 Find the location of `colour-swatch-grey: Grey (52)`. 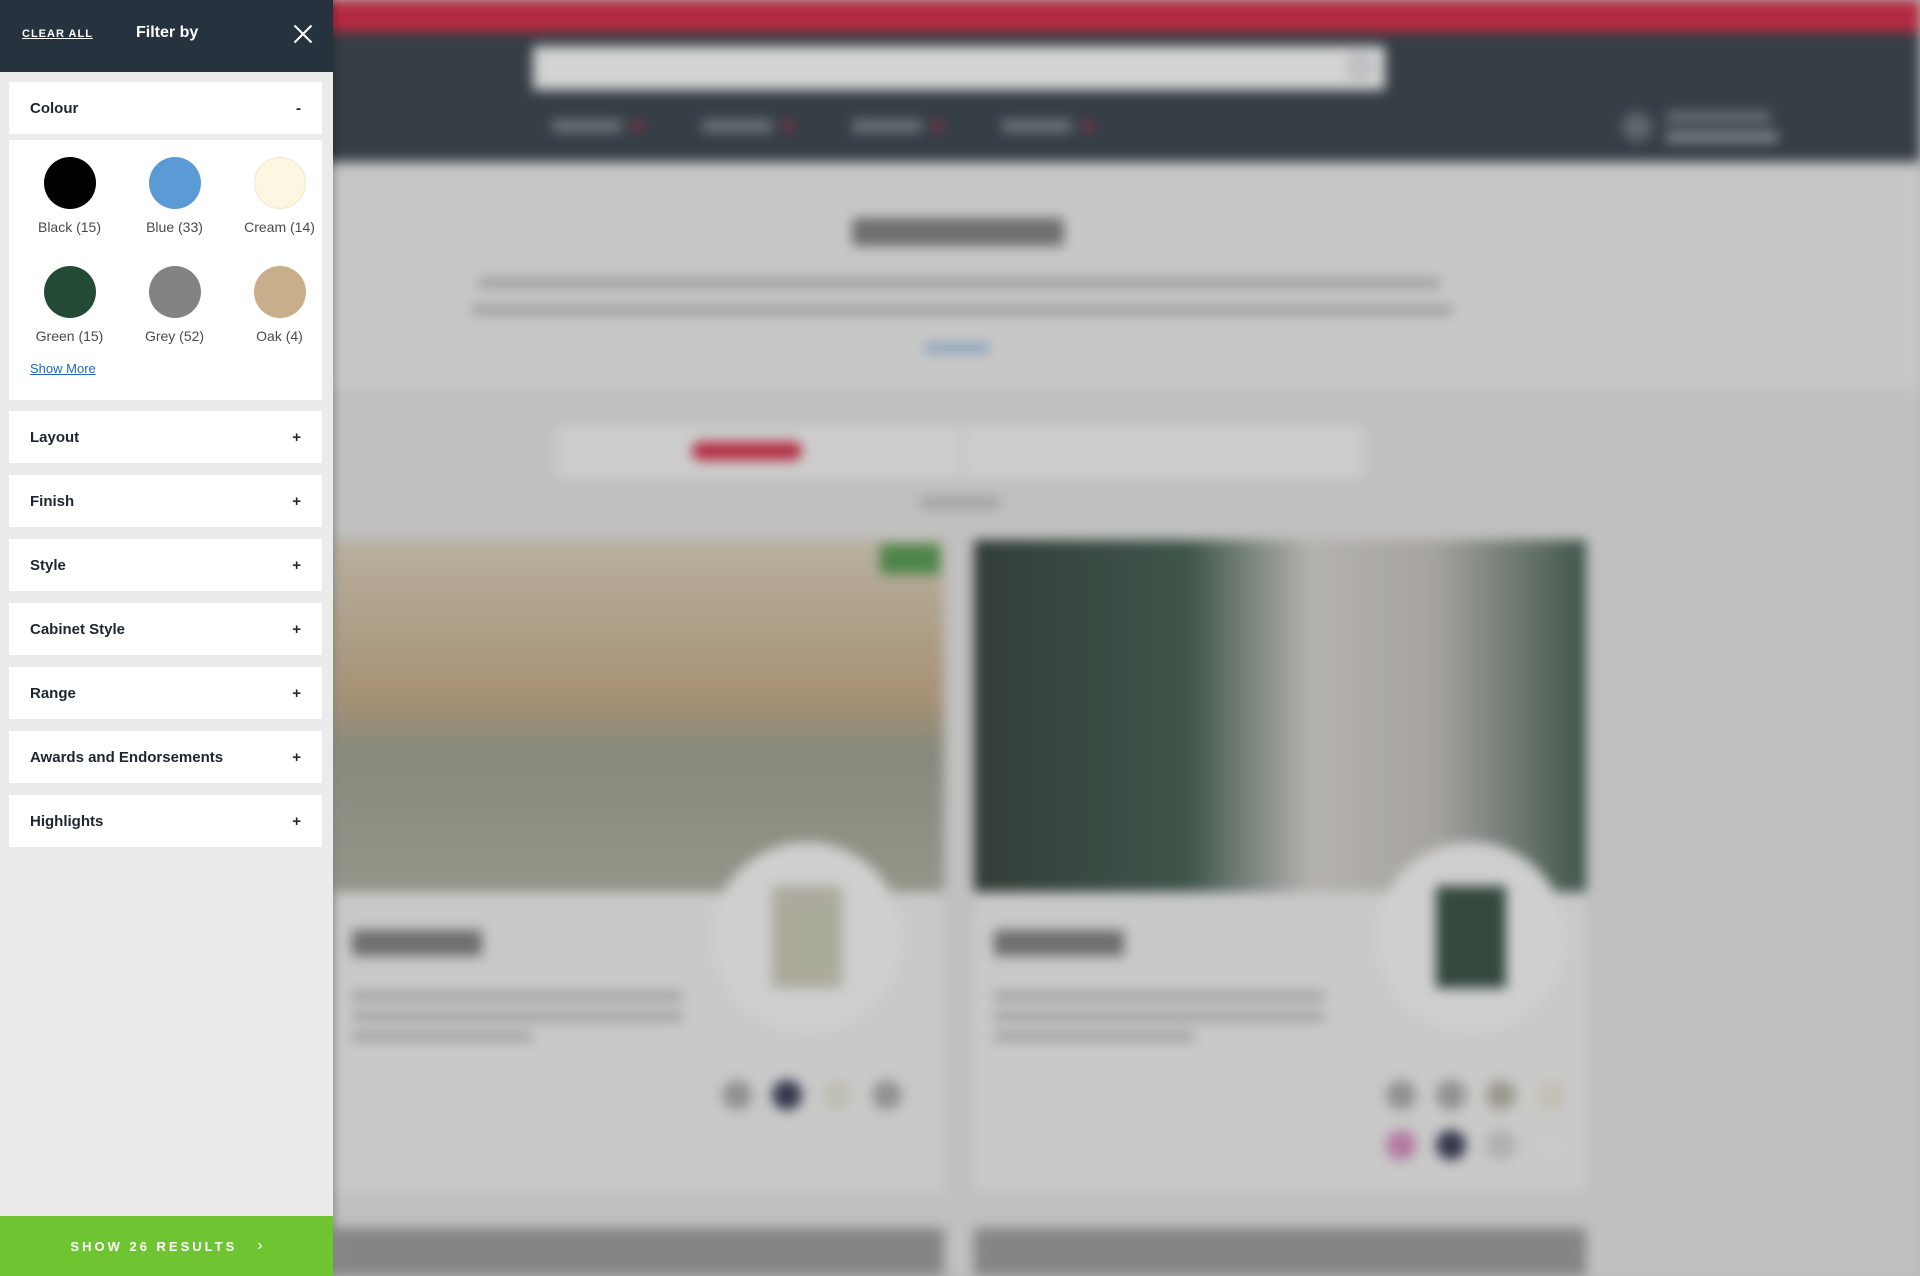

colour-swatch-grey: Grey (52) is located at coordinates (174, 305).